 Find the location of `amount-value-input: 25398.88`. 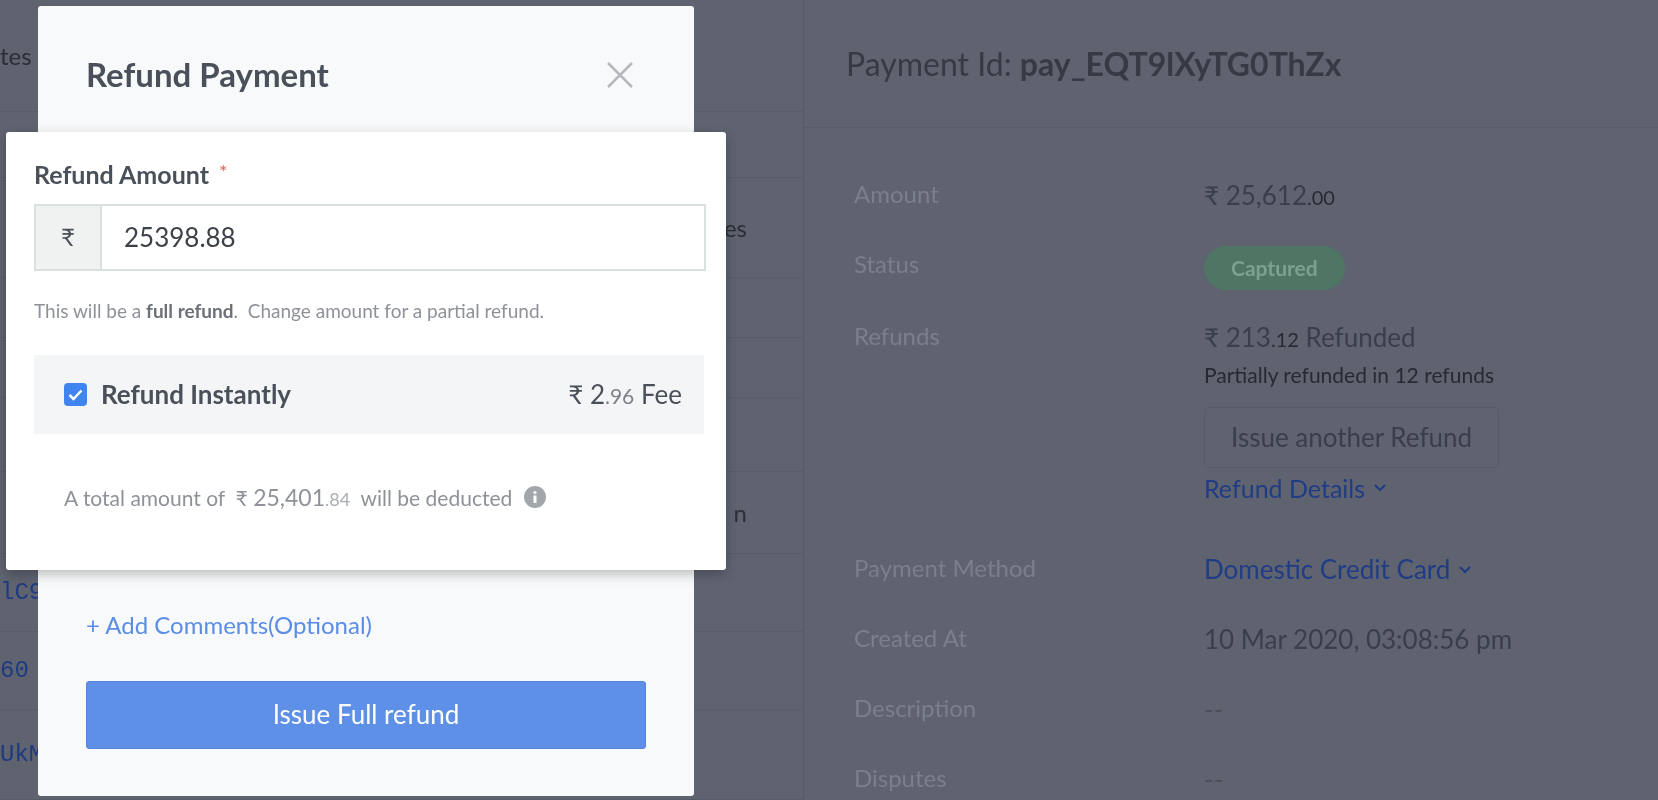

amount-value-input: 25398.88 is located at coordinates (403, 237).